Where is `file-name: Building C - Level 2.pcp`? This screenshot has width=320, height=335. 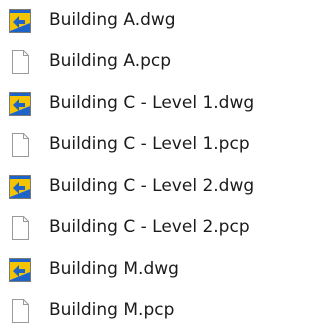 file-name: Building C - Level 2.pcp is located at coordinates (149, 227).